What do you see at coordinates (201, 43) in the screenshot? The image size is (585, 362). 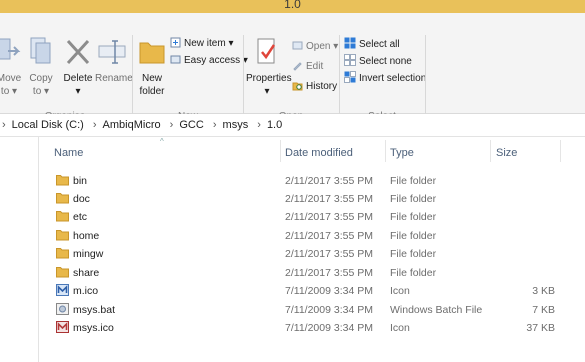 I see `new-item-button: New item ▾` at bounding box center [201, 43].